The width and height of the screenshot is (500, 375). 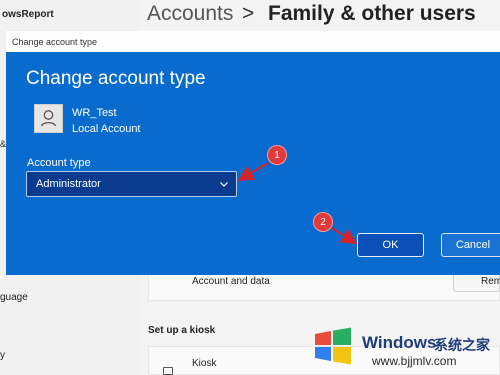 I want to click on watermark-brand-cn: 系统之家, so click(x=462, y=345).